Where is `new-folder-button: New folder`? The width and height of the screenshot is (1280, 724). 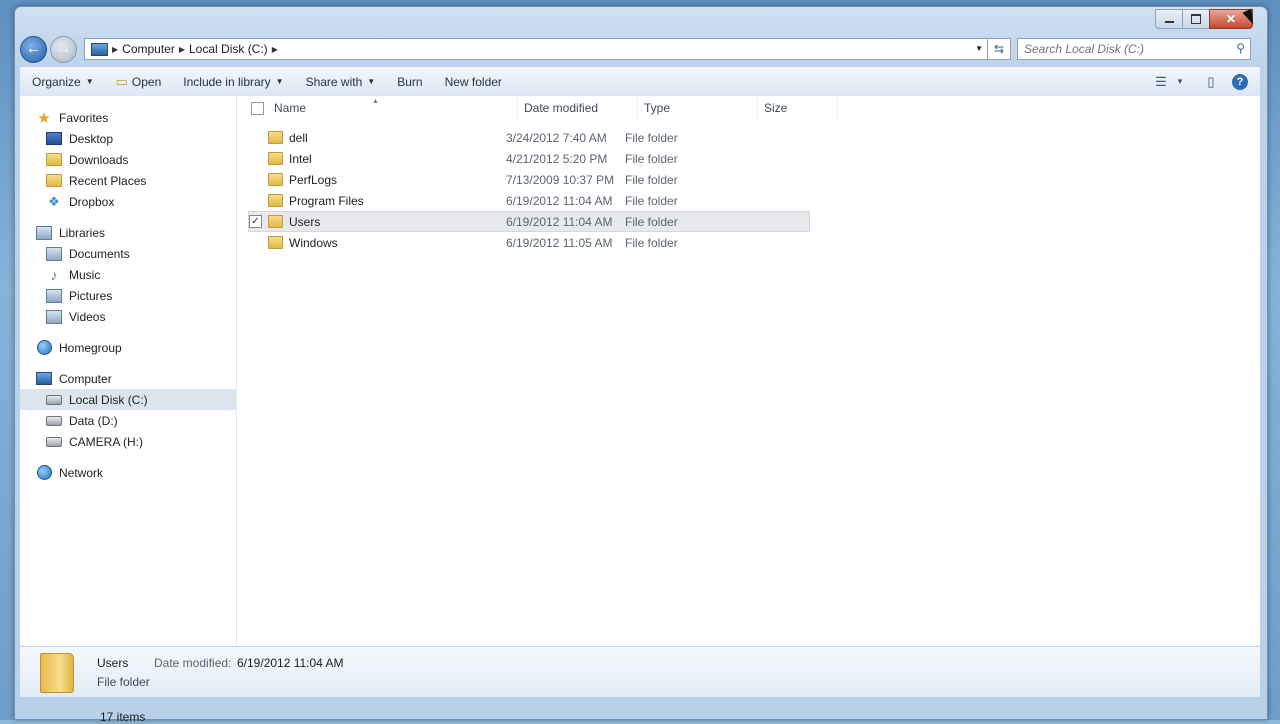
new-folder-button: New folder is located at coordinates (473, 81).